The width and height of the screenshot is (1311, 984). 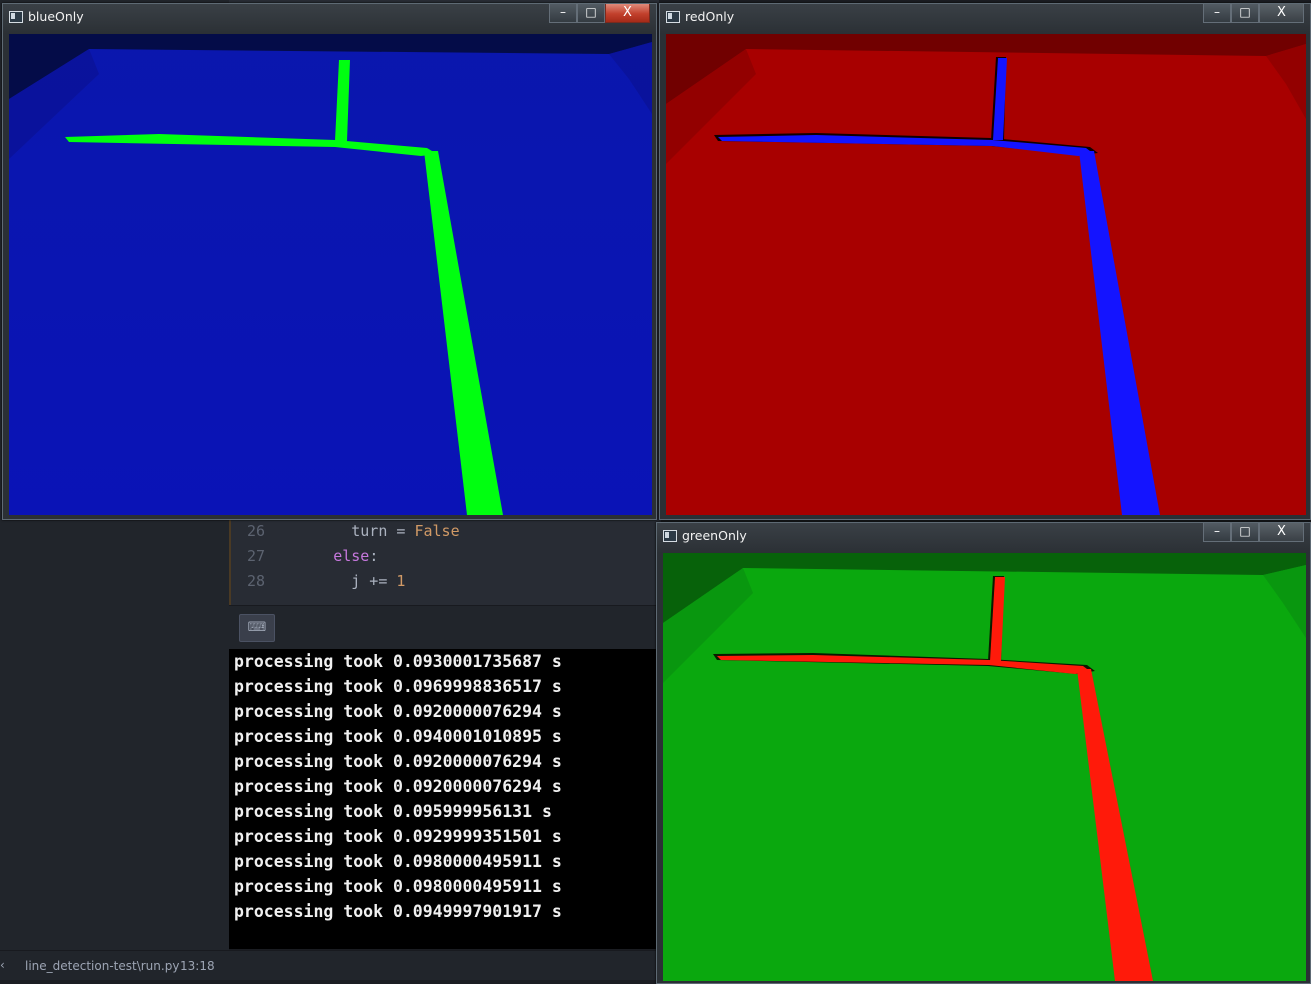 What do you see at coordinates (401, 581) in the screenshot?
I see `code-token: 1` at bounding box center [401, 581].